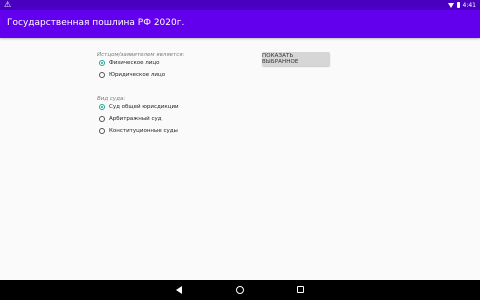 Image resolution: width=480 pixels, height=300 pixels. Describe the element at coordinates (134, 63) in the screenshot. I see `radio-label-physical-person: Физическое лицо` at that location.